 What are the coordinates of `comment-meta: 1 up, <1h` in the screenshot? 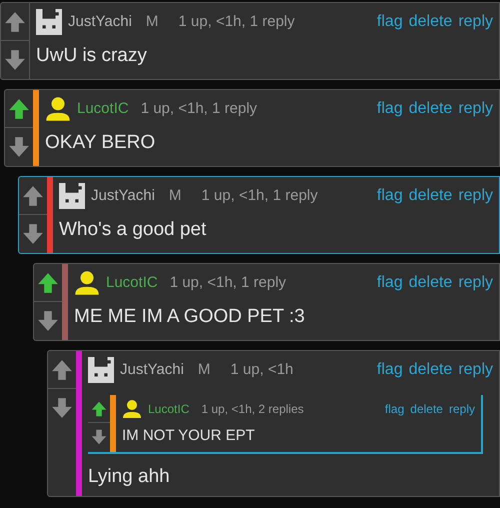 It's located at (262, 370).